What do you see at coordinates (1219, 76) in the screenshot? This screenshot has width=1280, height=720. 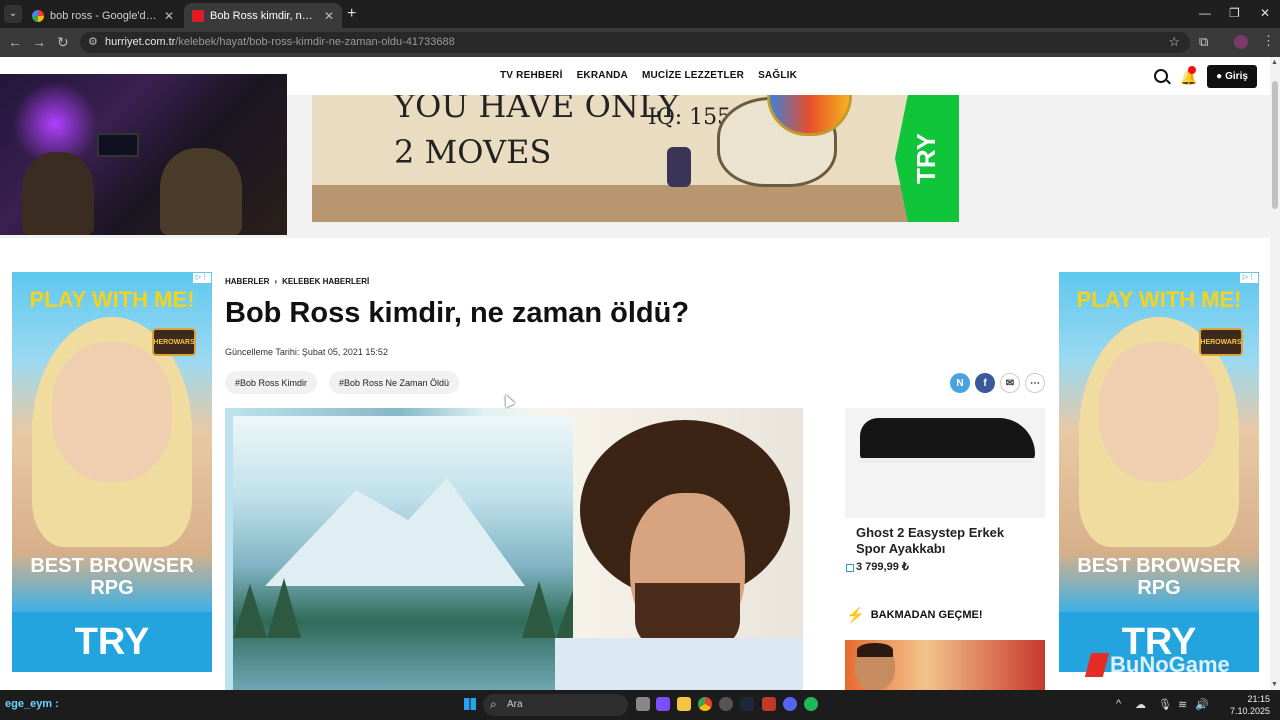 I see `user-icon: ●` at bounding box center [1219, 76].